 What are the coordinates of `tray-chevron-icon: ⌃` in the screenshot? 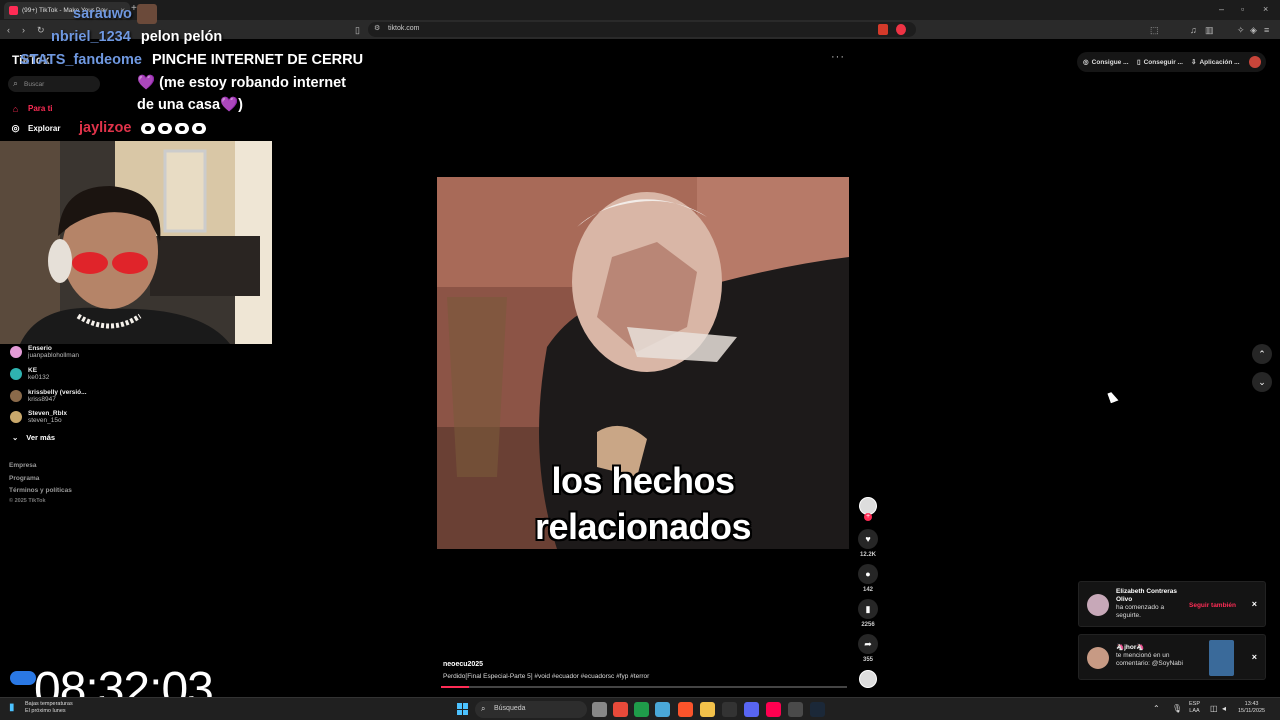 It's located at (1156, 708).